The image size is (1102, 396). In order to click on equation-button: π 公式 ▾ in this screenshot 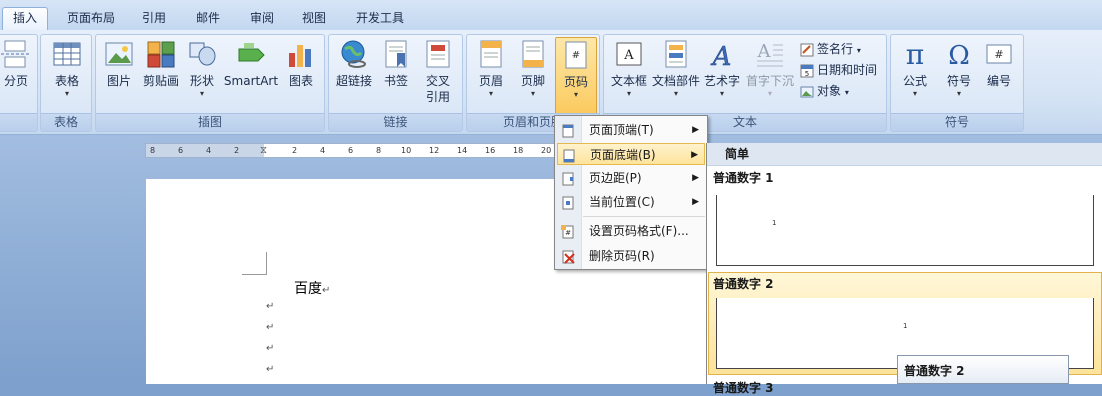, I will do `click(915, 68)`.